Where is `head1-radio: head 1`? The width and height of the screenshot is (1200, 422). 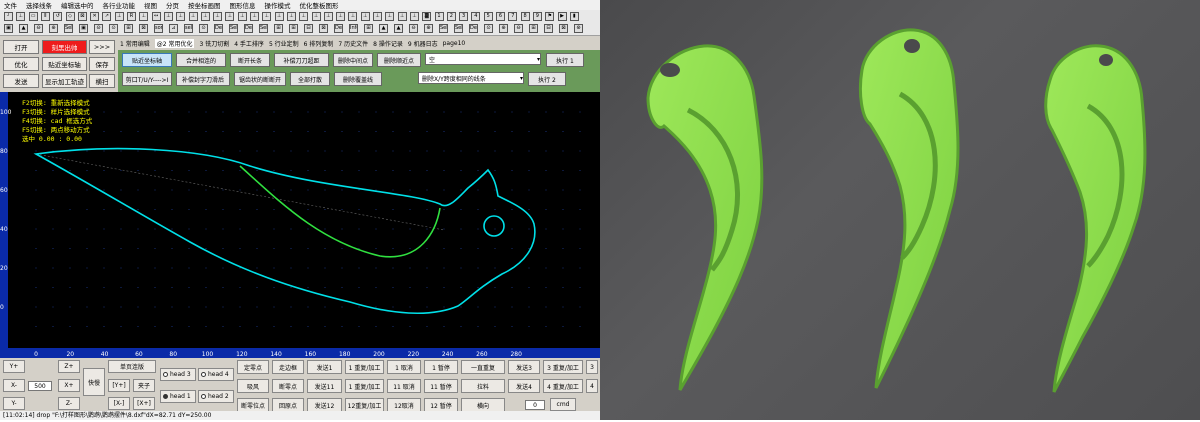
head1-radio: head 1 is located at coordinates (178, 396).